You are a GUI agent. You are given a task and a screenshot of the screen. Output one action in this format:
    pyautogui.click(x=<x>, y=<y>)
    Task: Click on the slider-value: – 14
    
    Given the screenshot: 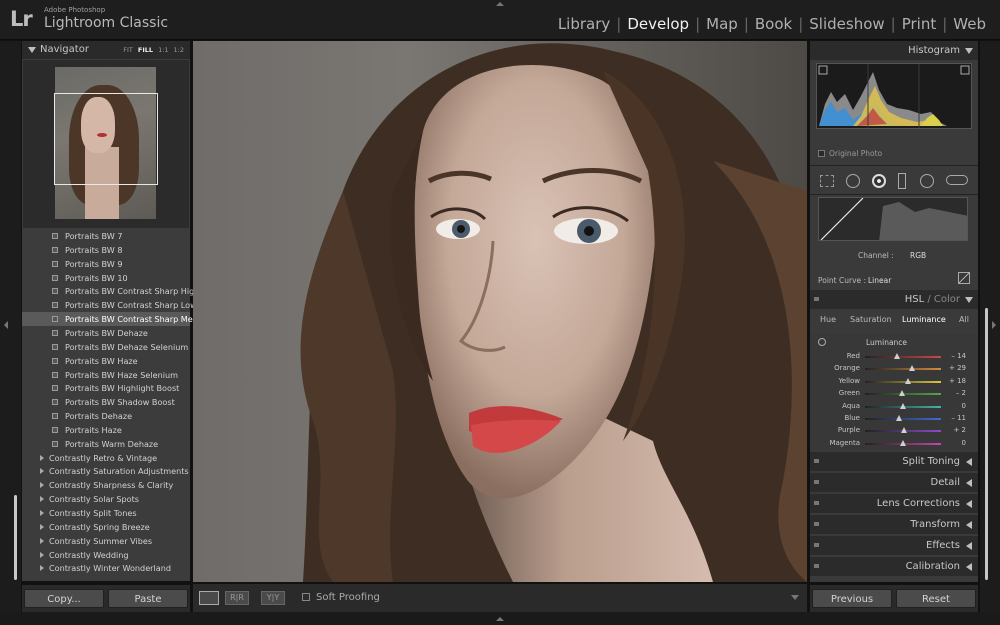 What is the action you would take?
    pyautogui.click(x=958, y=356)
    